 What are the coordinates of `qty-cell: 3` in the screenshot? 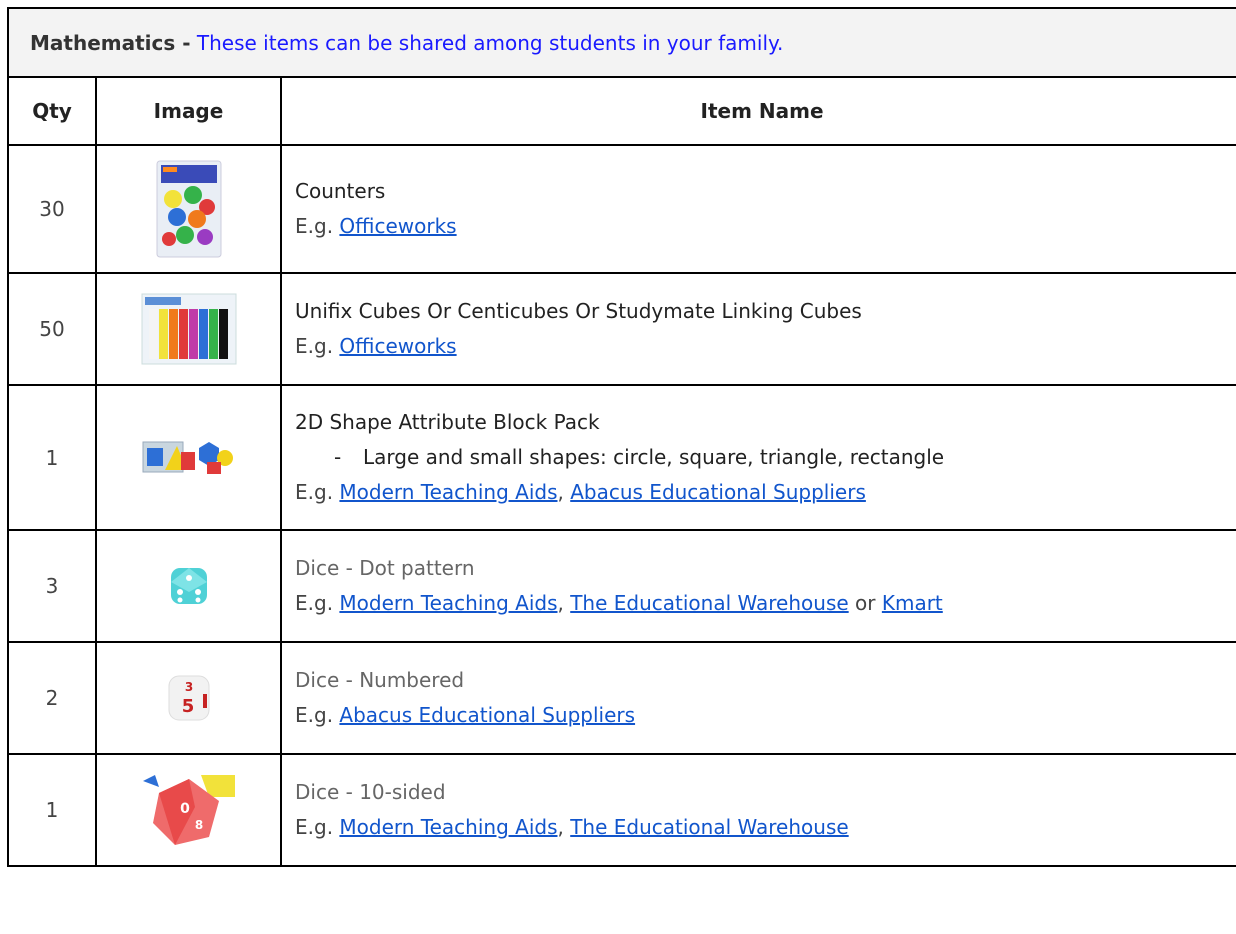 It's located at (52, 586).